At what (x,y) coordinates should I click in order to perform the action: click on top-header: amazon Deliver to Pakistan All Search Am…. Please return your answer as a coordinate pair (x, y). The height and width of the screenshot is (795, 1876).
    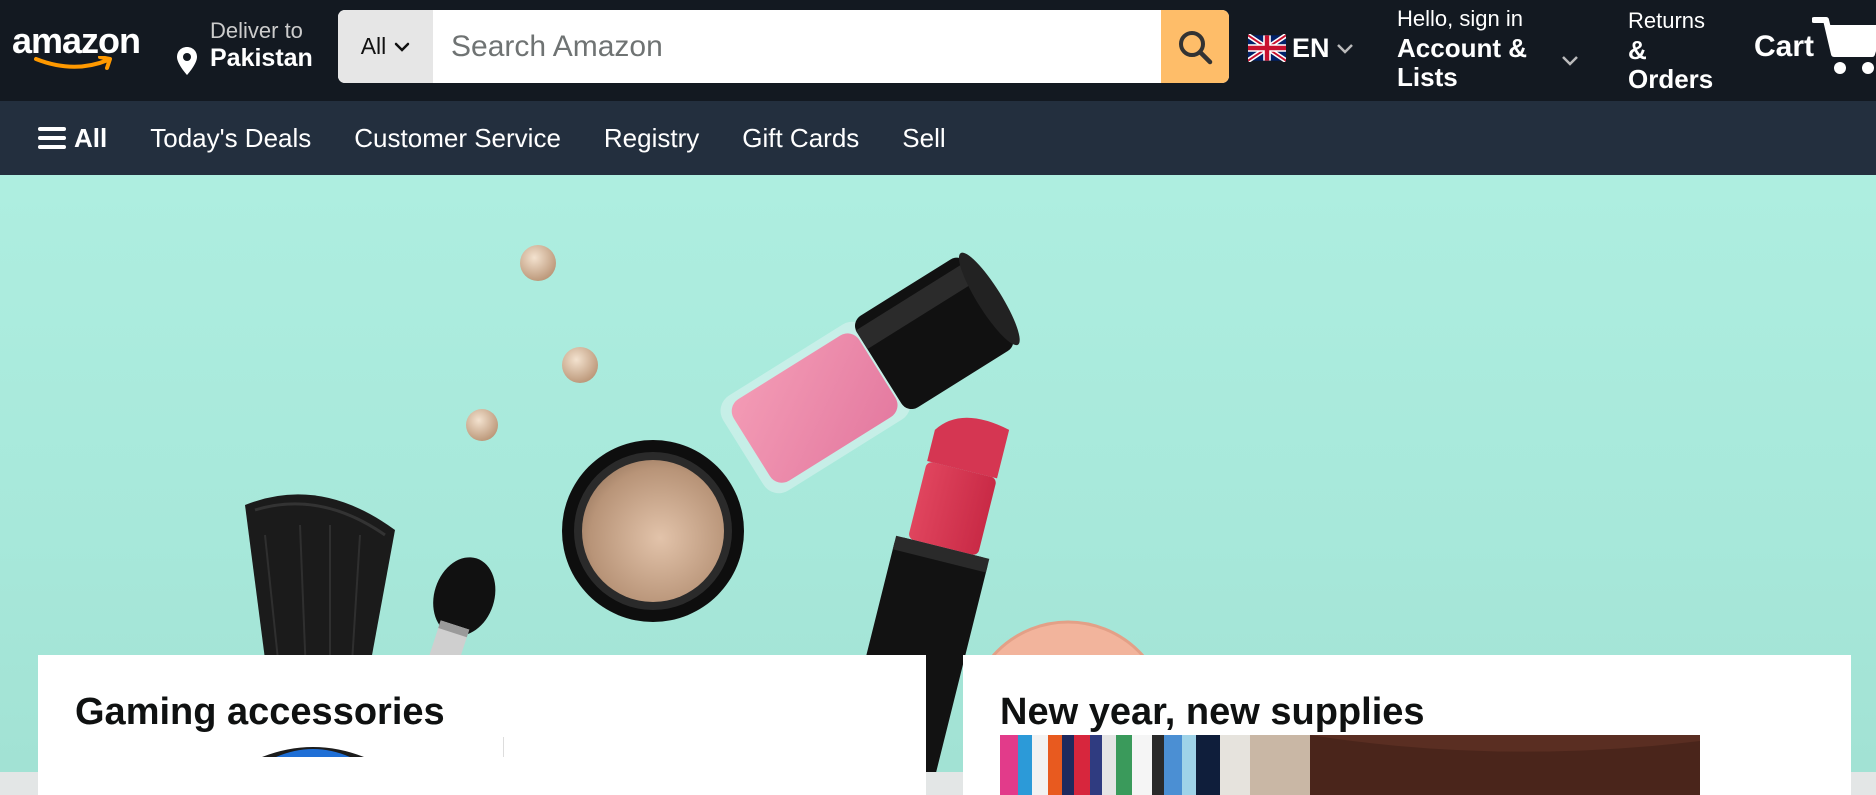
    Looking at the image, I should click on (938, 50).